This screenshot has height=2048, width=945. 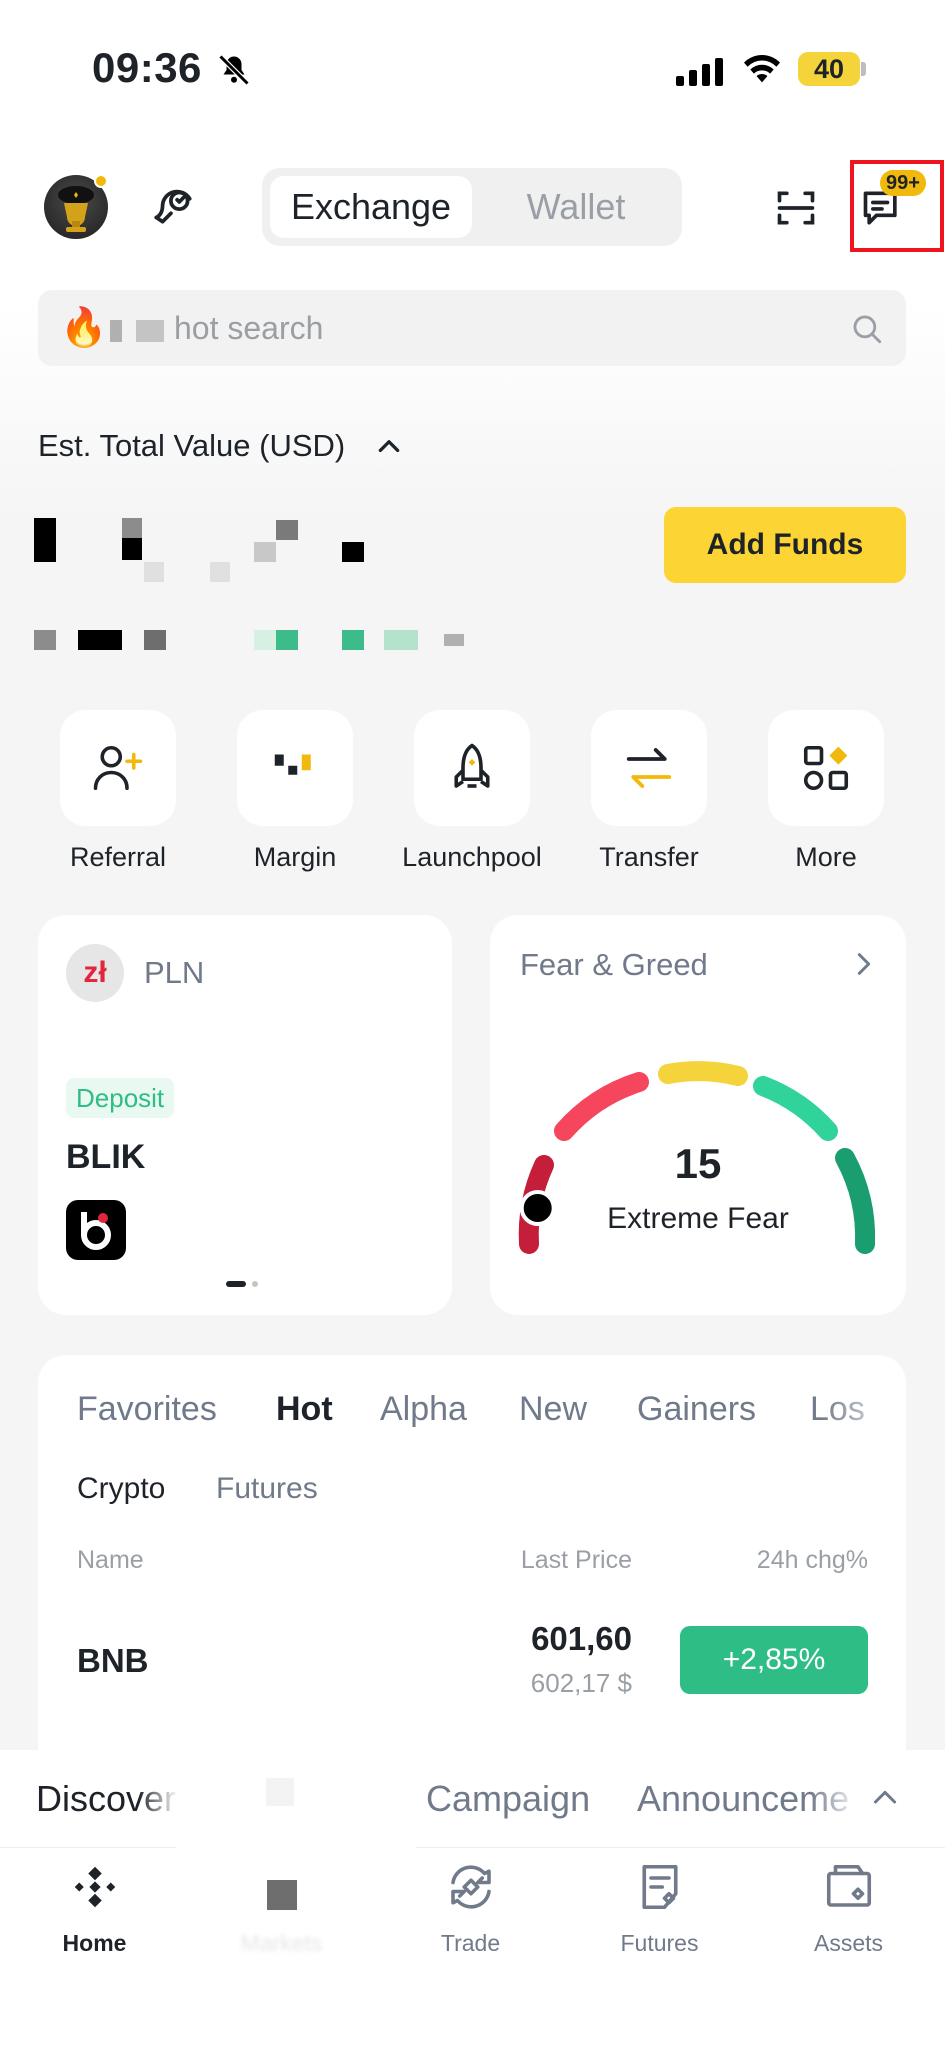 What do you see at coordinates (254, 641) in the screenshot?
I see `hidden-pnl` at bounding box center [254, 641].